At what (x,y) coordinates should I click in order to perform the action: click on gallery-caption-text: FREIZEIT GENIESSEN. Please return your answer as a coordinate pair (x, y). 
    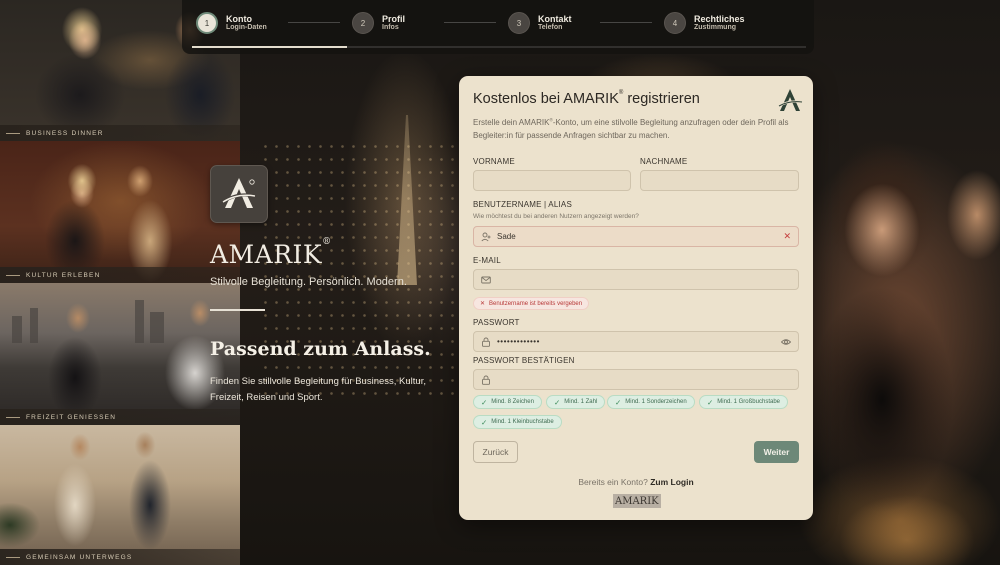
    Looking at the image, I should click on (71, 417).